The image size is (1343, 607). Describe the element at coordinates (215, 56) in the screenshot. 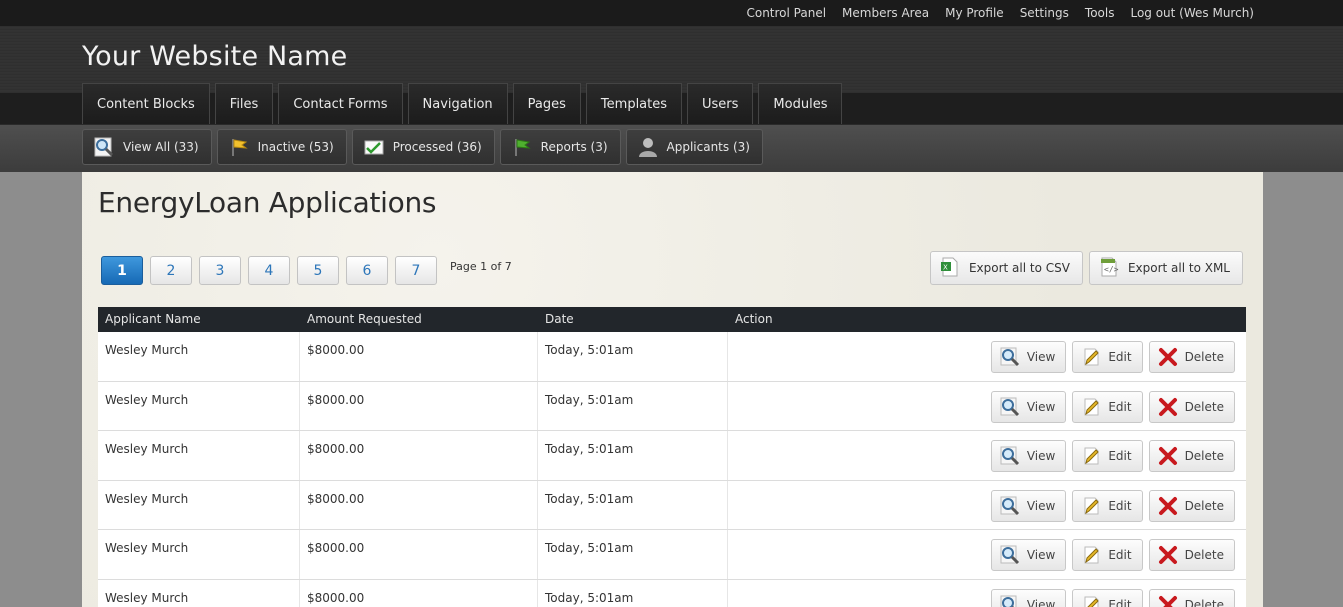

I see `site-title: Your Website Name` at that location.